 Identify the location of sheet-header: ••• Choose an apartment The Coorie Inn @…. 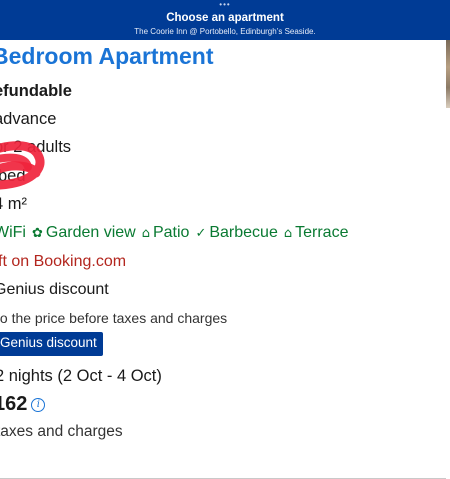
(225, 20).